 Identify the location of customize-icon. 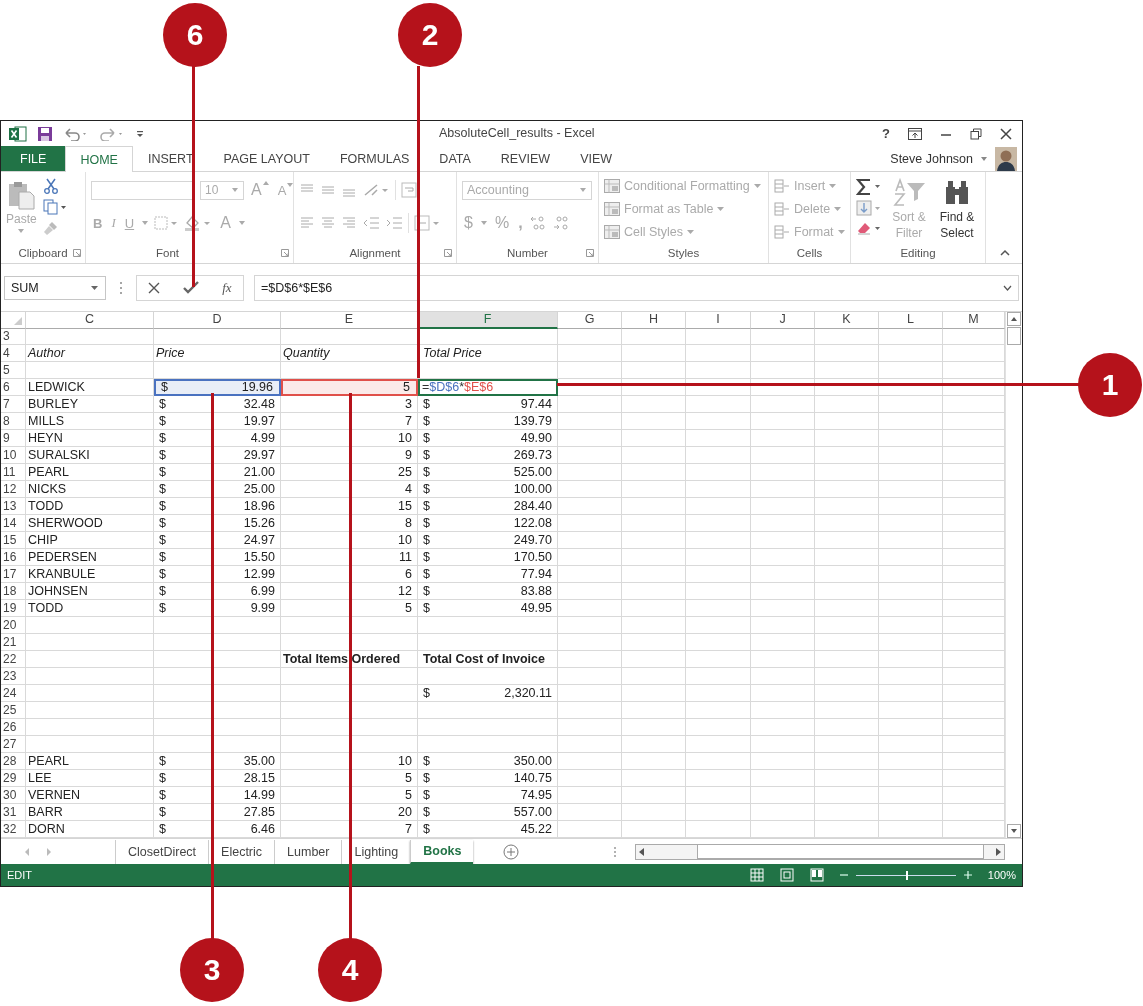
(140, 133).